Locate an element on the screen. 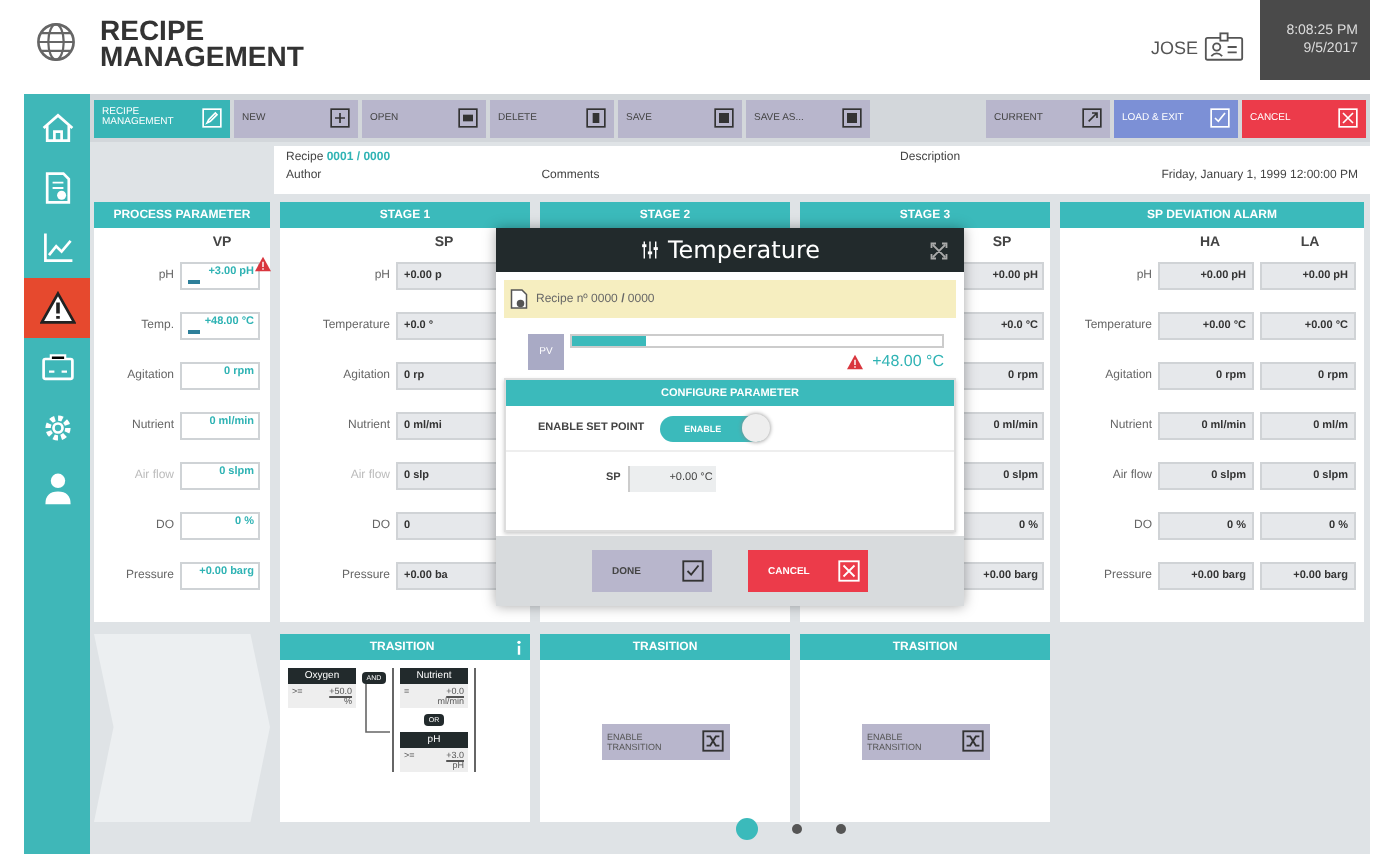  settings-icon is located at coordinates (57, 428).